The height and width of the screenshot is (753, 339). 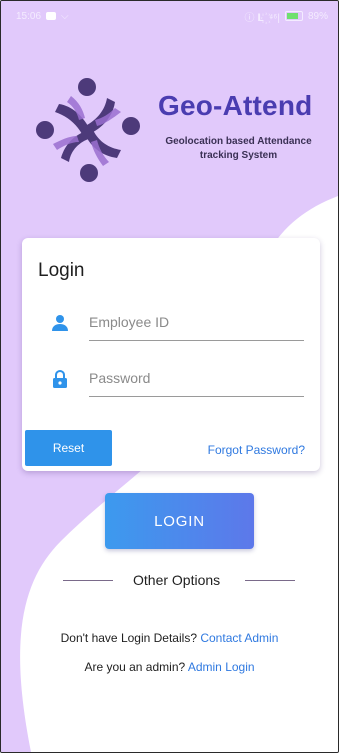 What do you see at coordinates (88, 130) in the screenshot?
I see `geo-attend-logo-icon` at bounding box center [88, 130].